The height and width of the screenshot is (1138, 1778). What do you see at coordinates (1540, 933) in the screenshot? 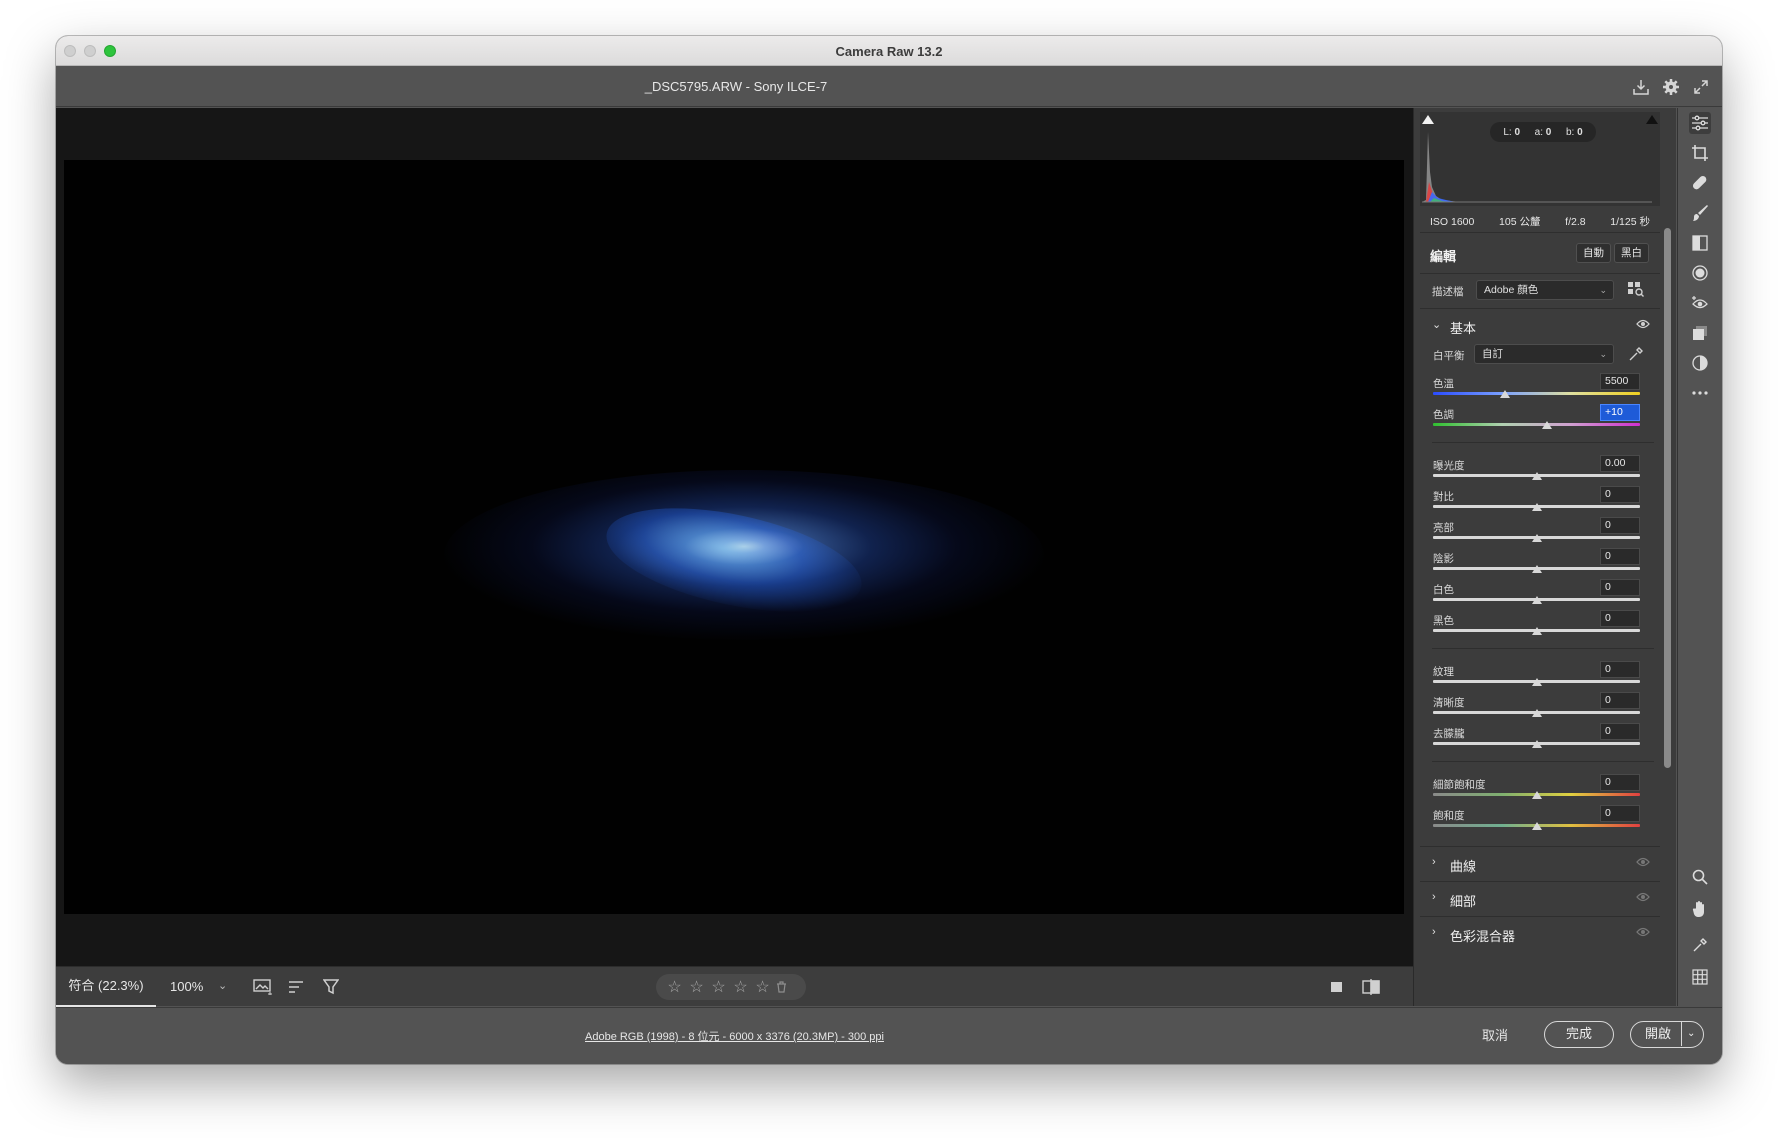
I see `color-mixer-section-header: › 色彩混合器` at bounding box center [1540, 933].